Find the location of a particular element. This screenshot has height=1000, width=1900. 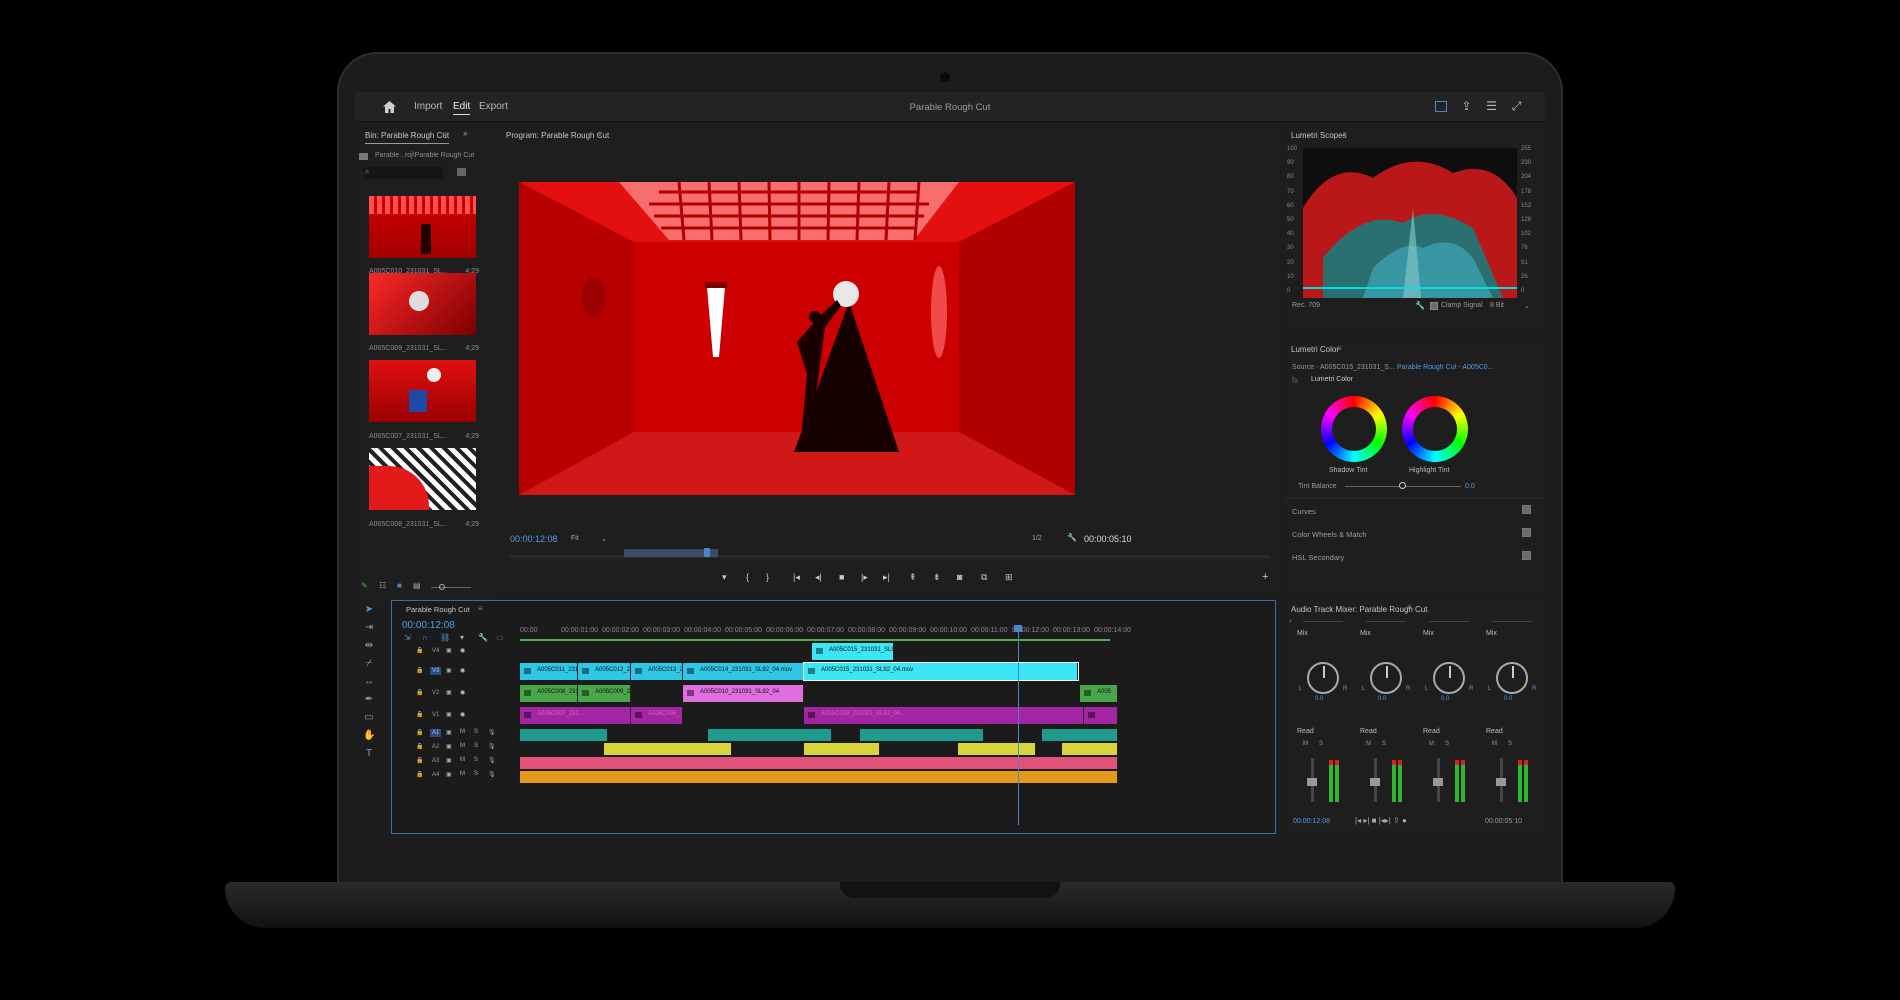

track-label: A3 is located at coordinates (435, 761).